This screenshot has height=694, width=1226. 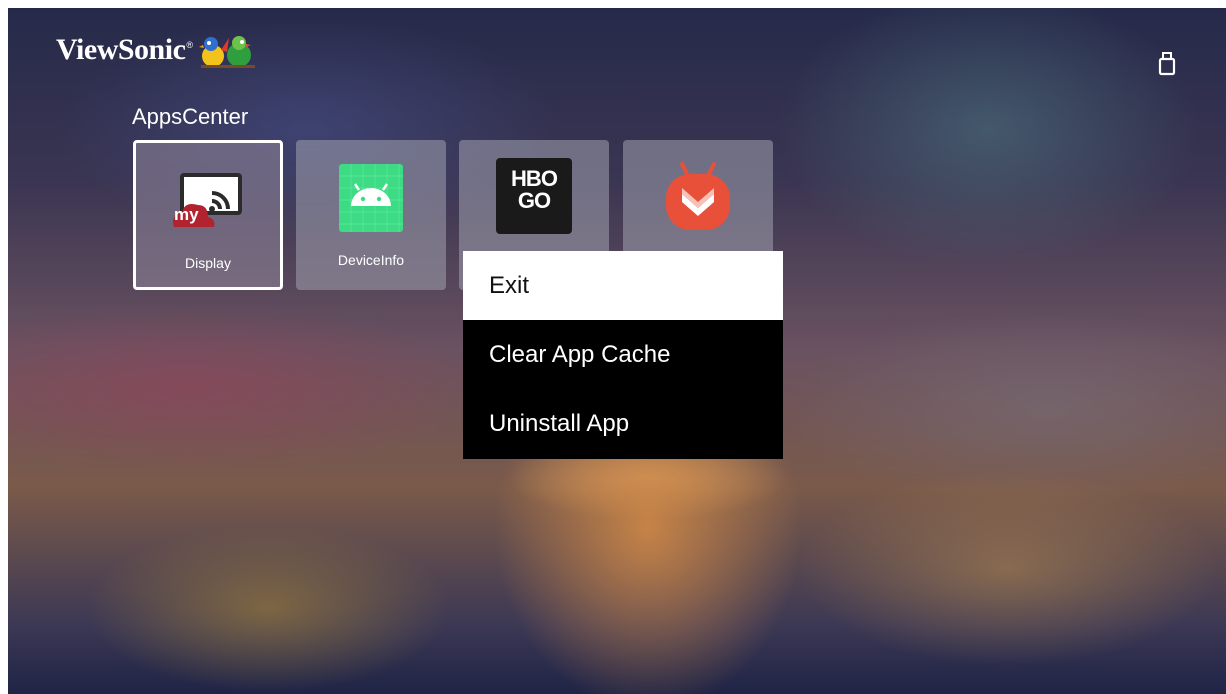 I want to click on registered-mark: ®, so click(x=190, y=45).